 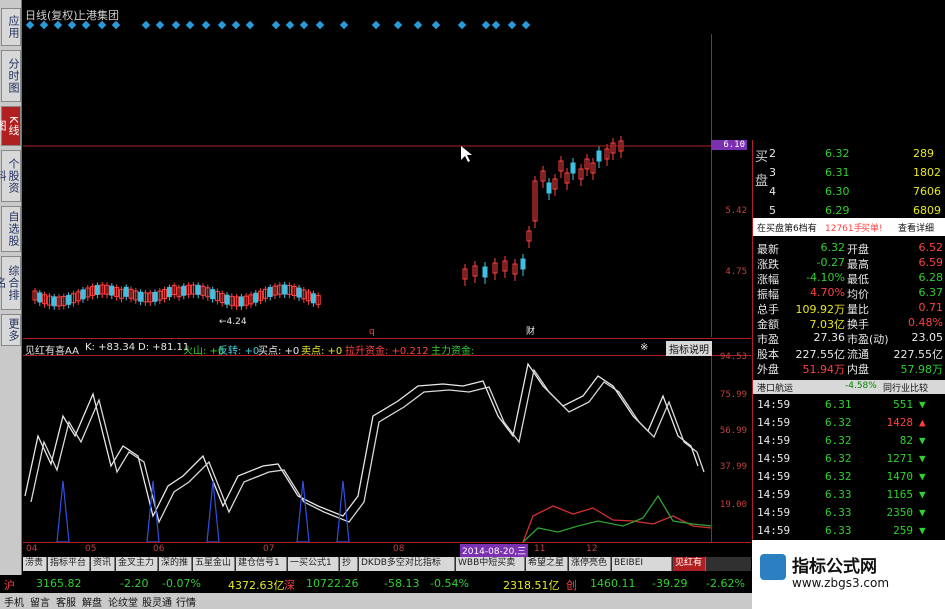 I want to click on tick-price: 6.33, so click(x=838, y=512).